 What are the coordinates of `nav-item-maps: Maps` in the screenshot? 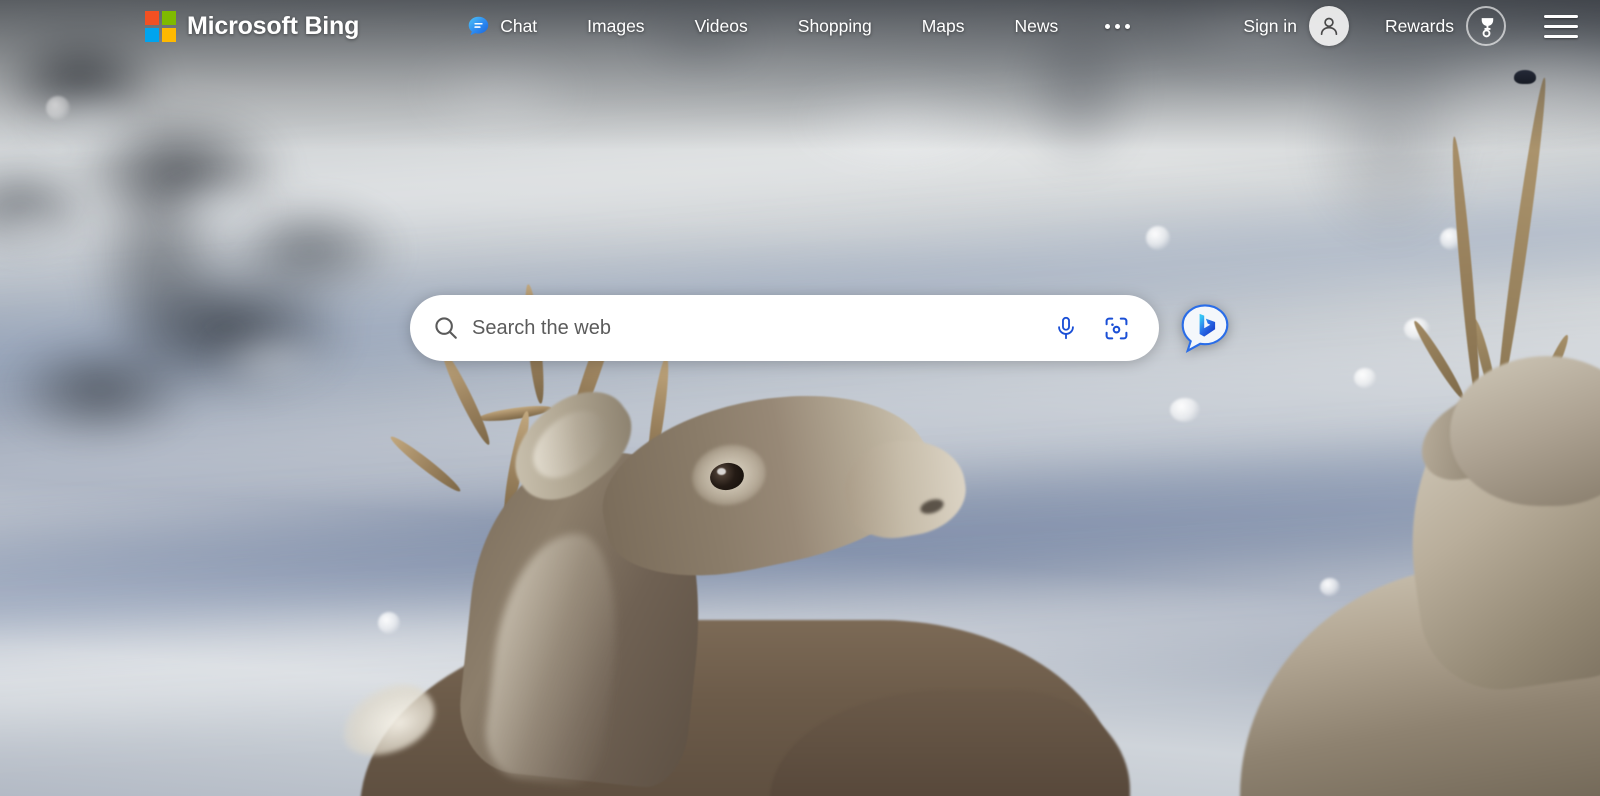 It's located at (943, 26).